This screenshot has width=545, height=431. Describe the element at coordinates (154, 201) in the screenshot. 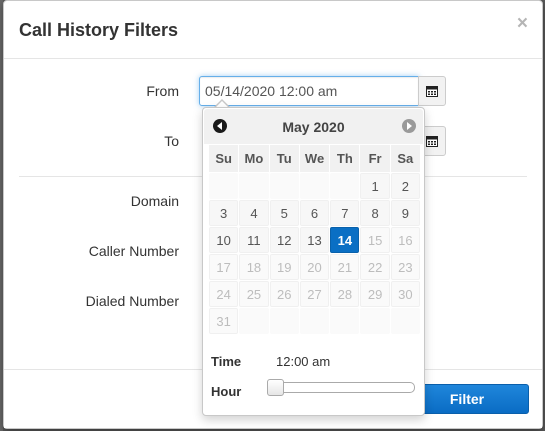

I see `domain-label: Domain` at that location.